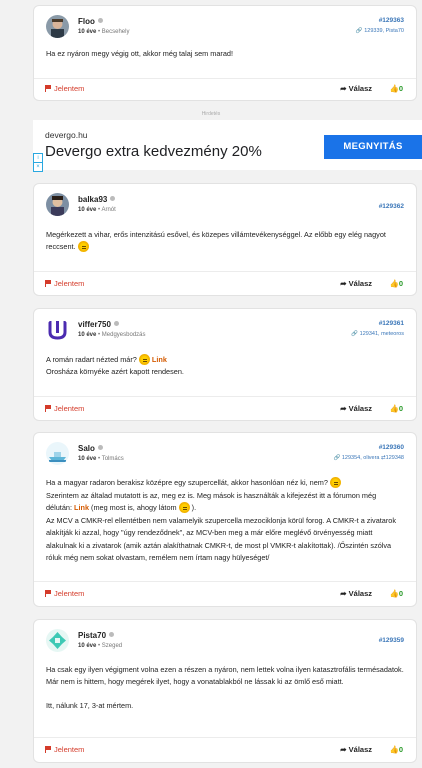 Image resolution: width=422 pixels, height=768 pixels. I want to click on ad-open-button: MEGNYITÁS, so click(373, 147).